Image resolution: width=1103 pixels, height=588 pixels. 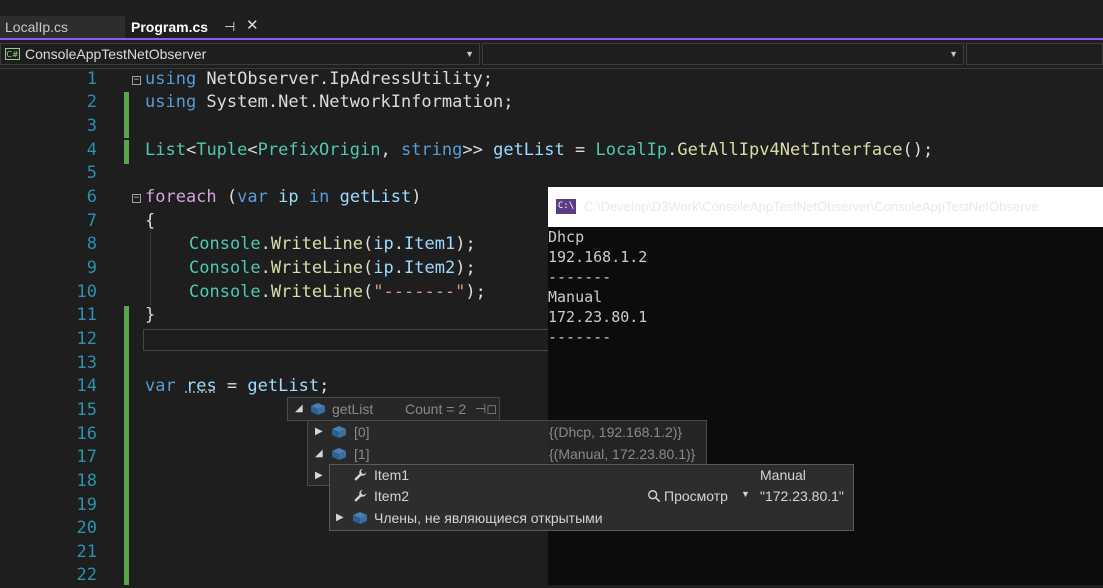 I want to click on line-number: 18, so click(x=86, y=481).